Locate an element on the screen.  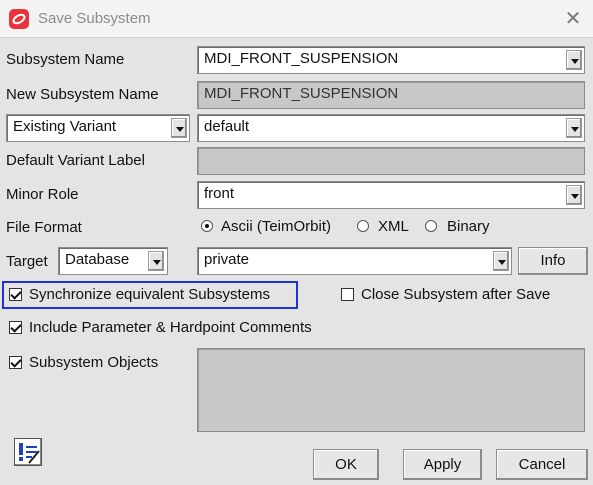
target-value: private is located at coordinates (227, 259).